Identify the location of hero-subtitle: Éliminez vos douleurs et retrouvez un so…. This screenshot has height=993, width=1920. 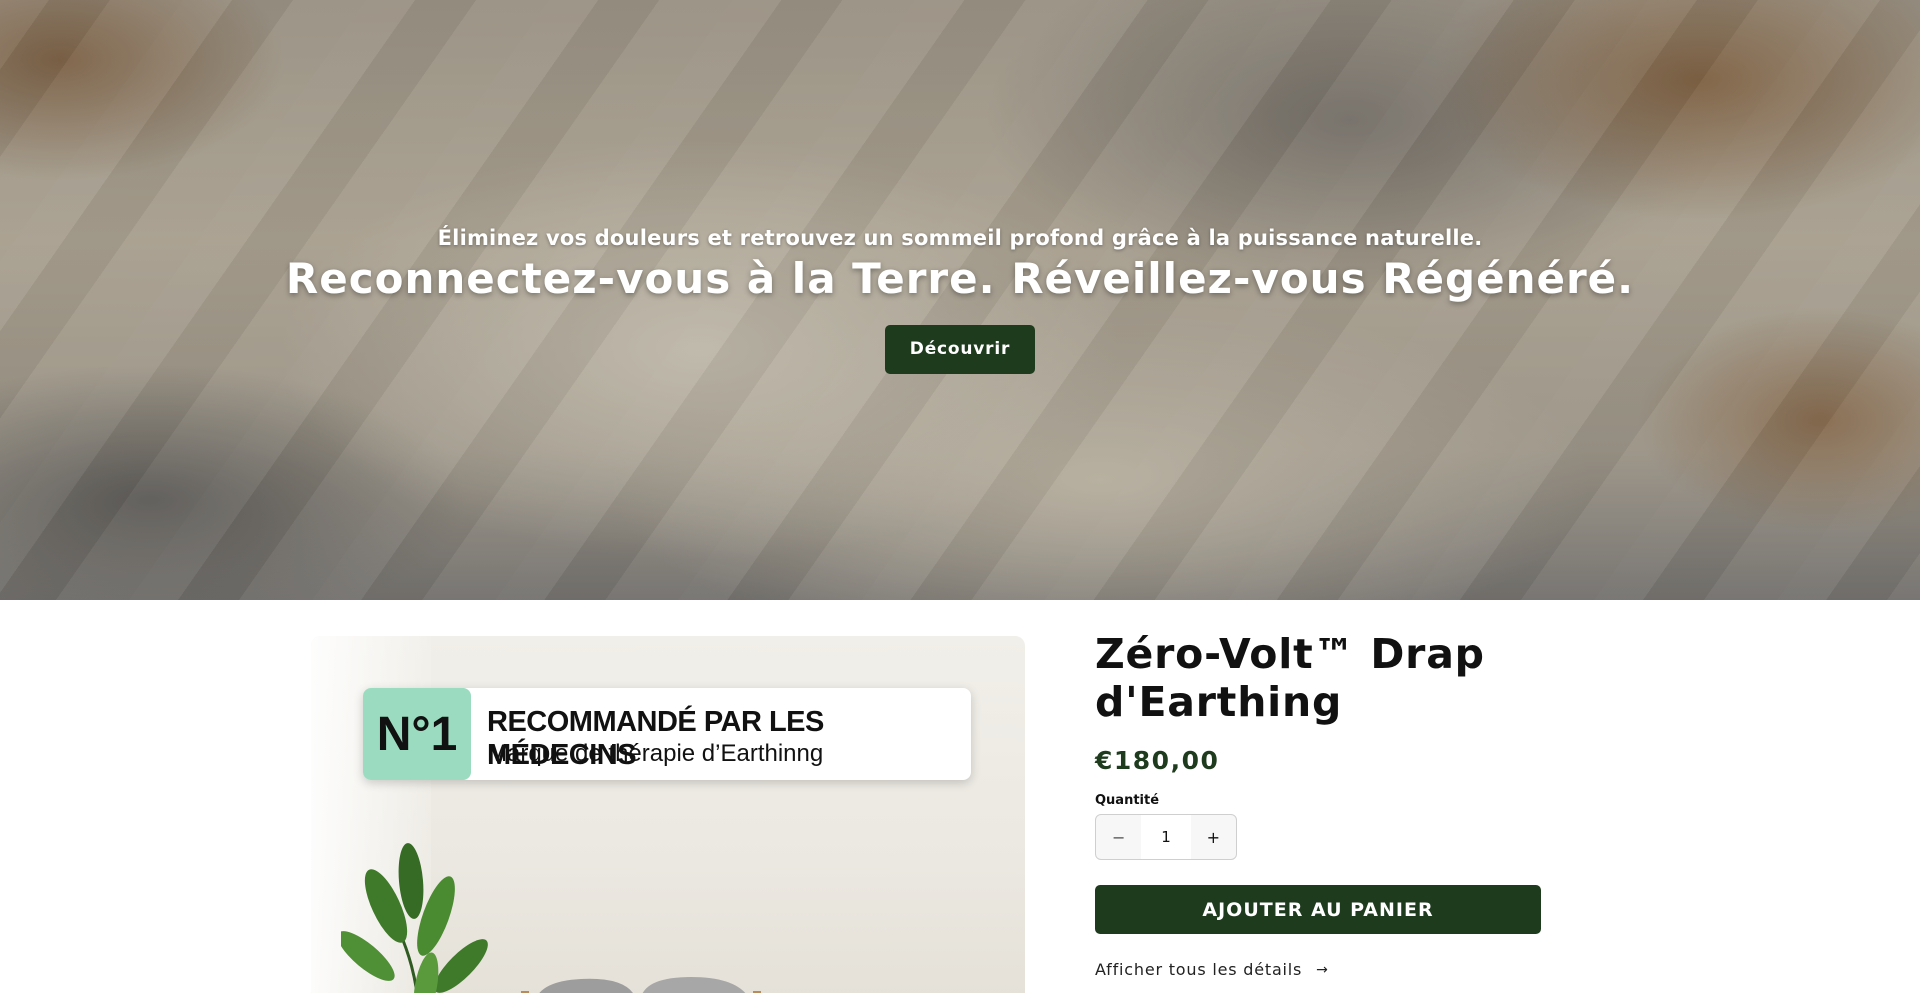
(960, 238).